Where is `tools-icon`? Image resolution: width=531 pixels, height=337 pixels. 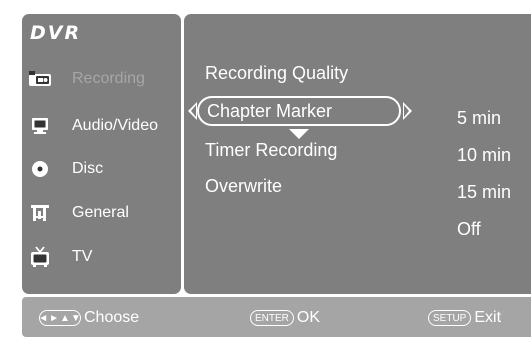 tools-icon is located at coordinates (40, 213).